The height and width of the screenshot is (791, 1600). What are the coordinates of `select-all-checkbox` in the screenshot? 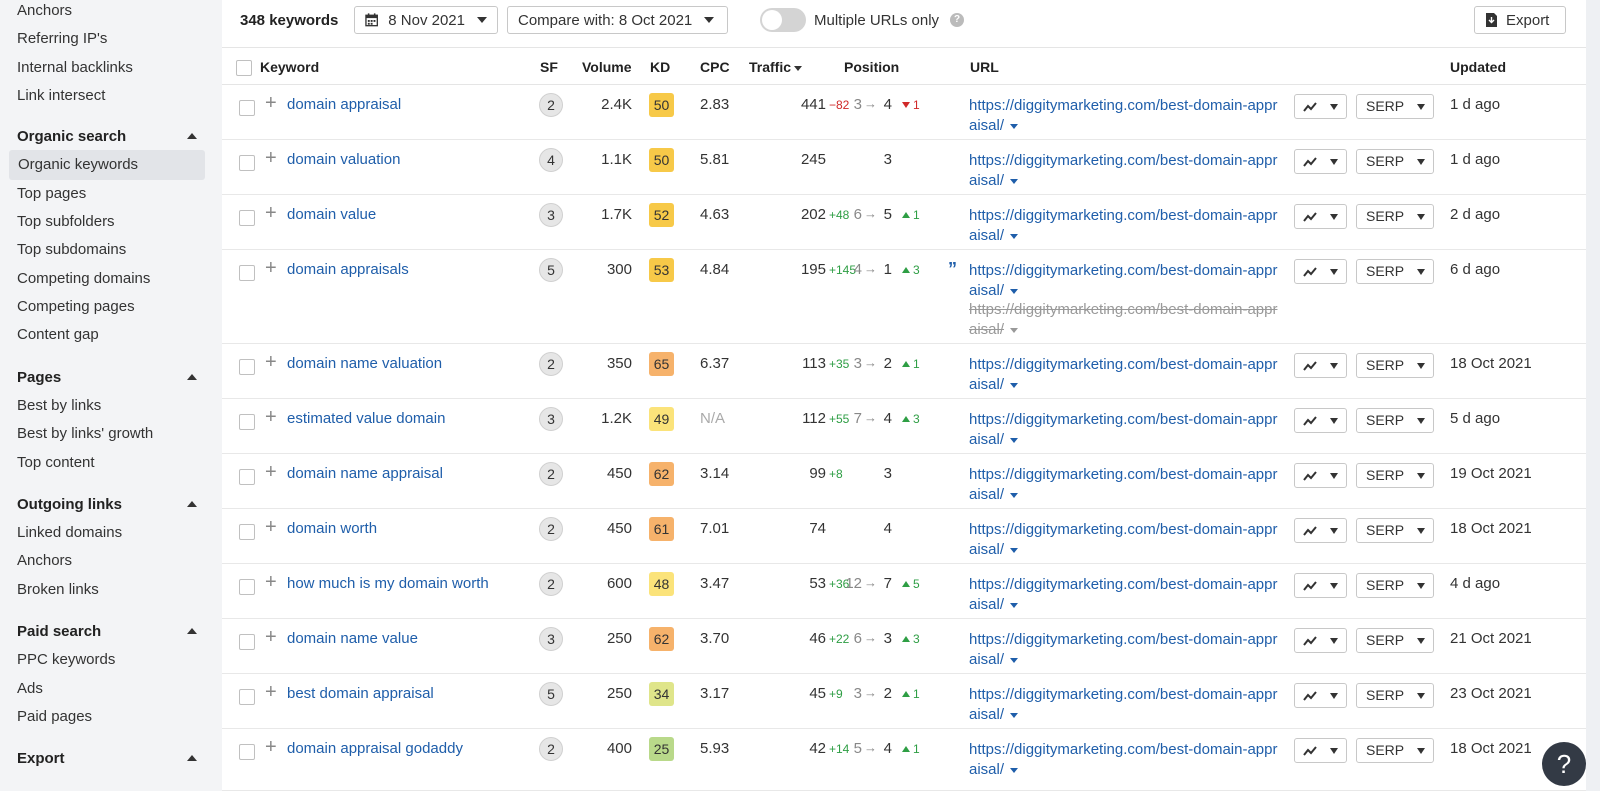 It's located at (244, 68).